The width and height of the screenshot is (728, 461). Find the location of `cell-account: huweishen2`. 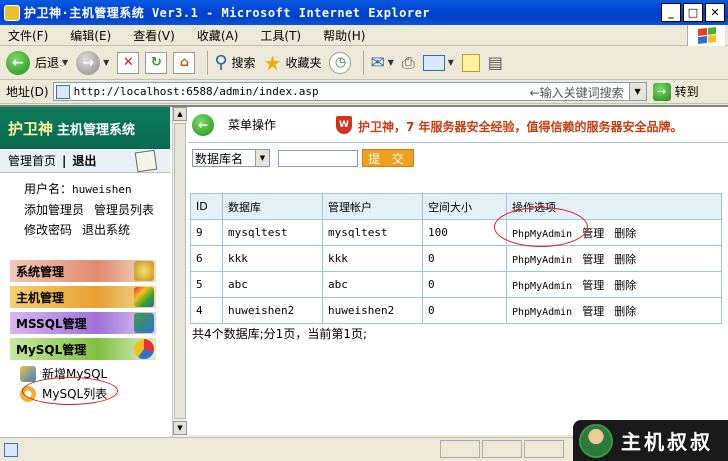

cell-account: huweishen2 is located at coordinates (372, 310).